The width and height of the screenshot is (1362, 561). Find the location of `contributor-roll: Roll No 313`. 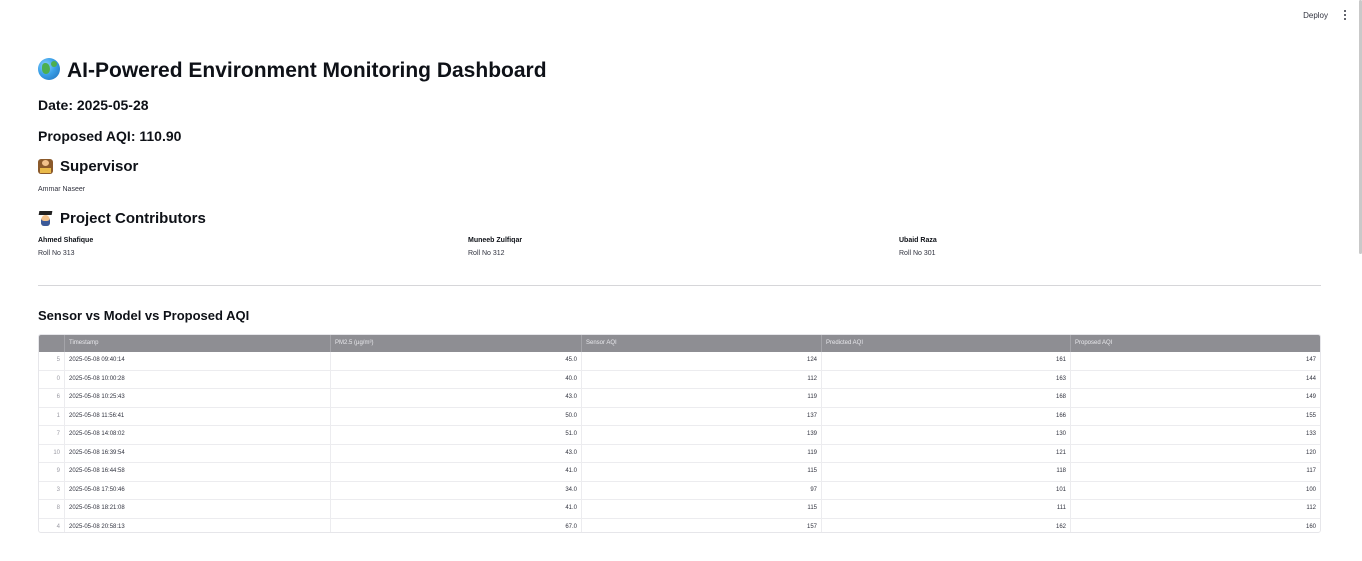

contributor-roll: Roll No 313 is located at coordinates (56, 253).